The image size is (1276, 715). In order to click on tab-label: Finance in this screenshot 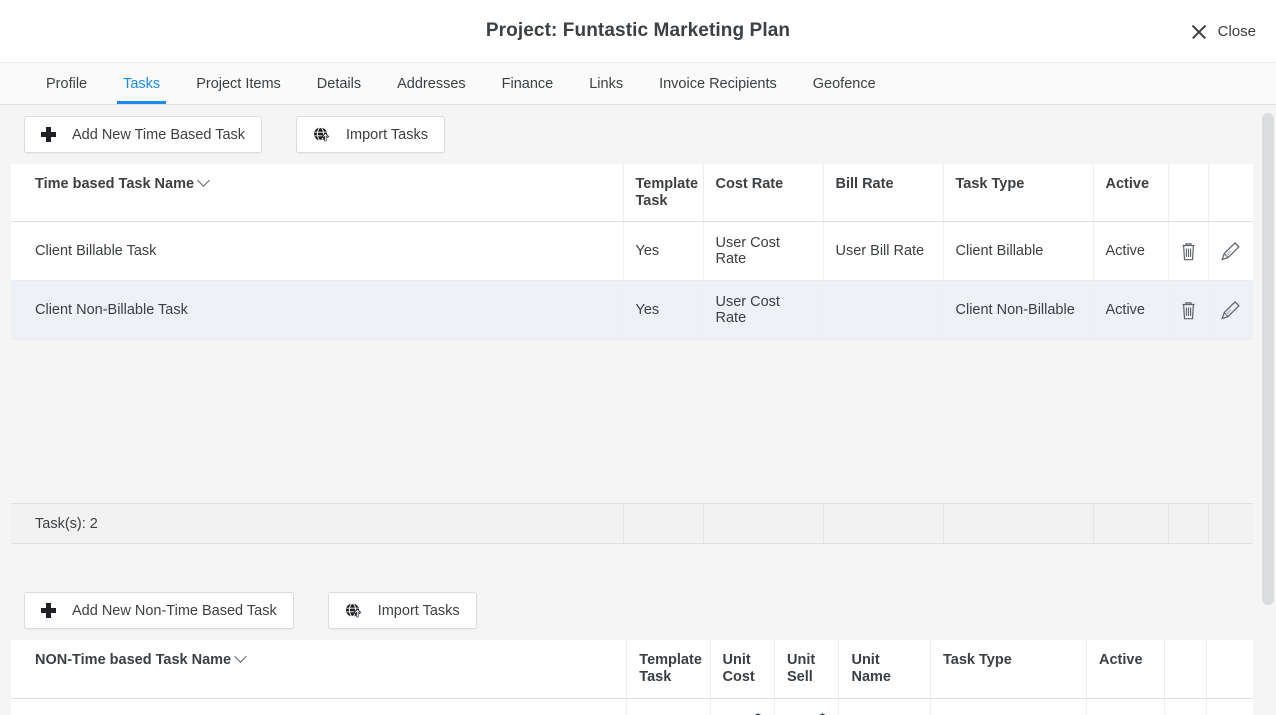, I will do `click(527, 83)`.